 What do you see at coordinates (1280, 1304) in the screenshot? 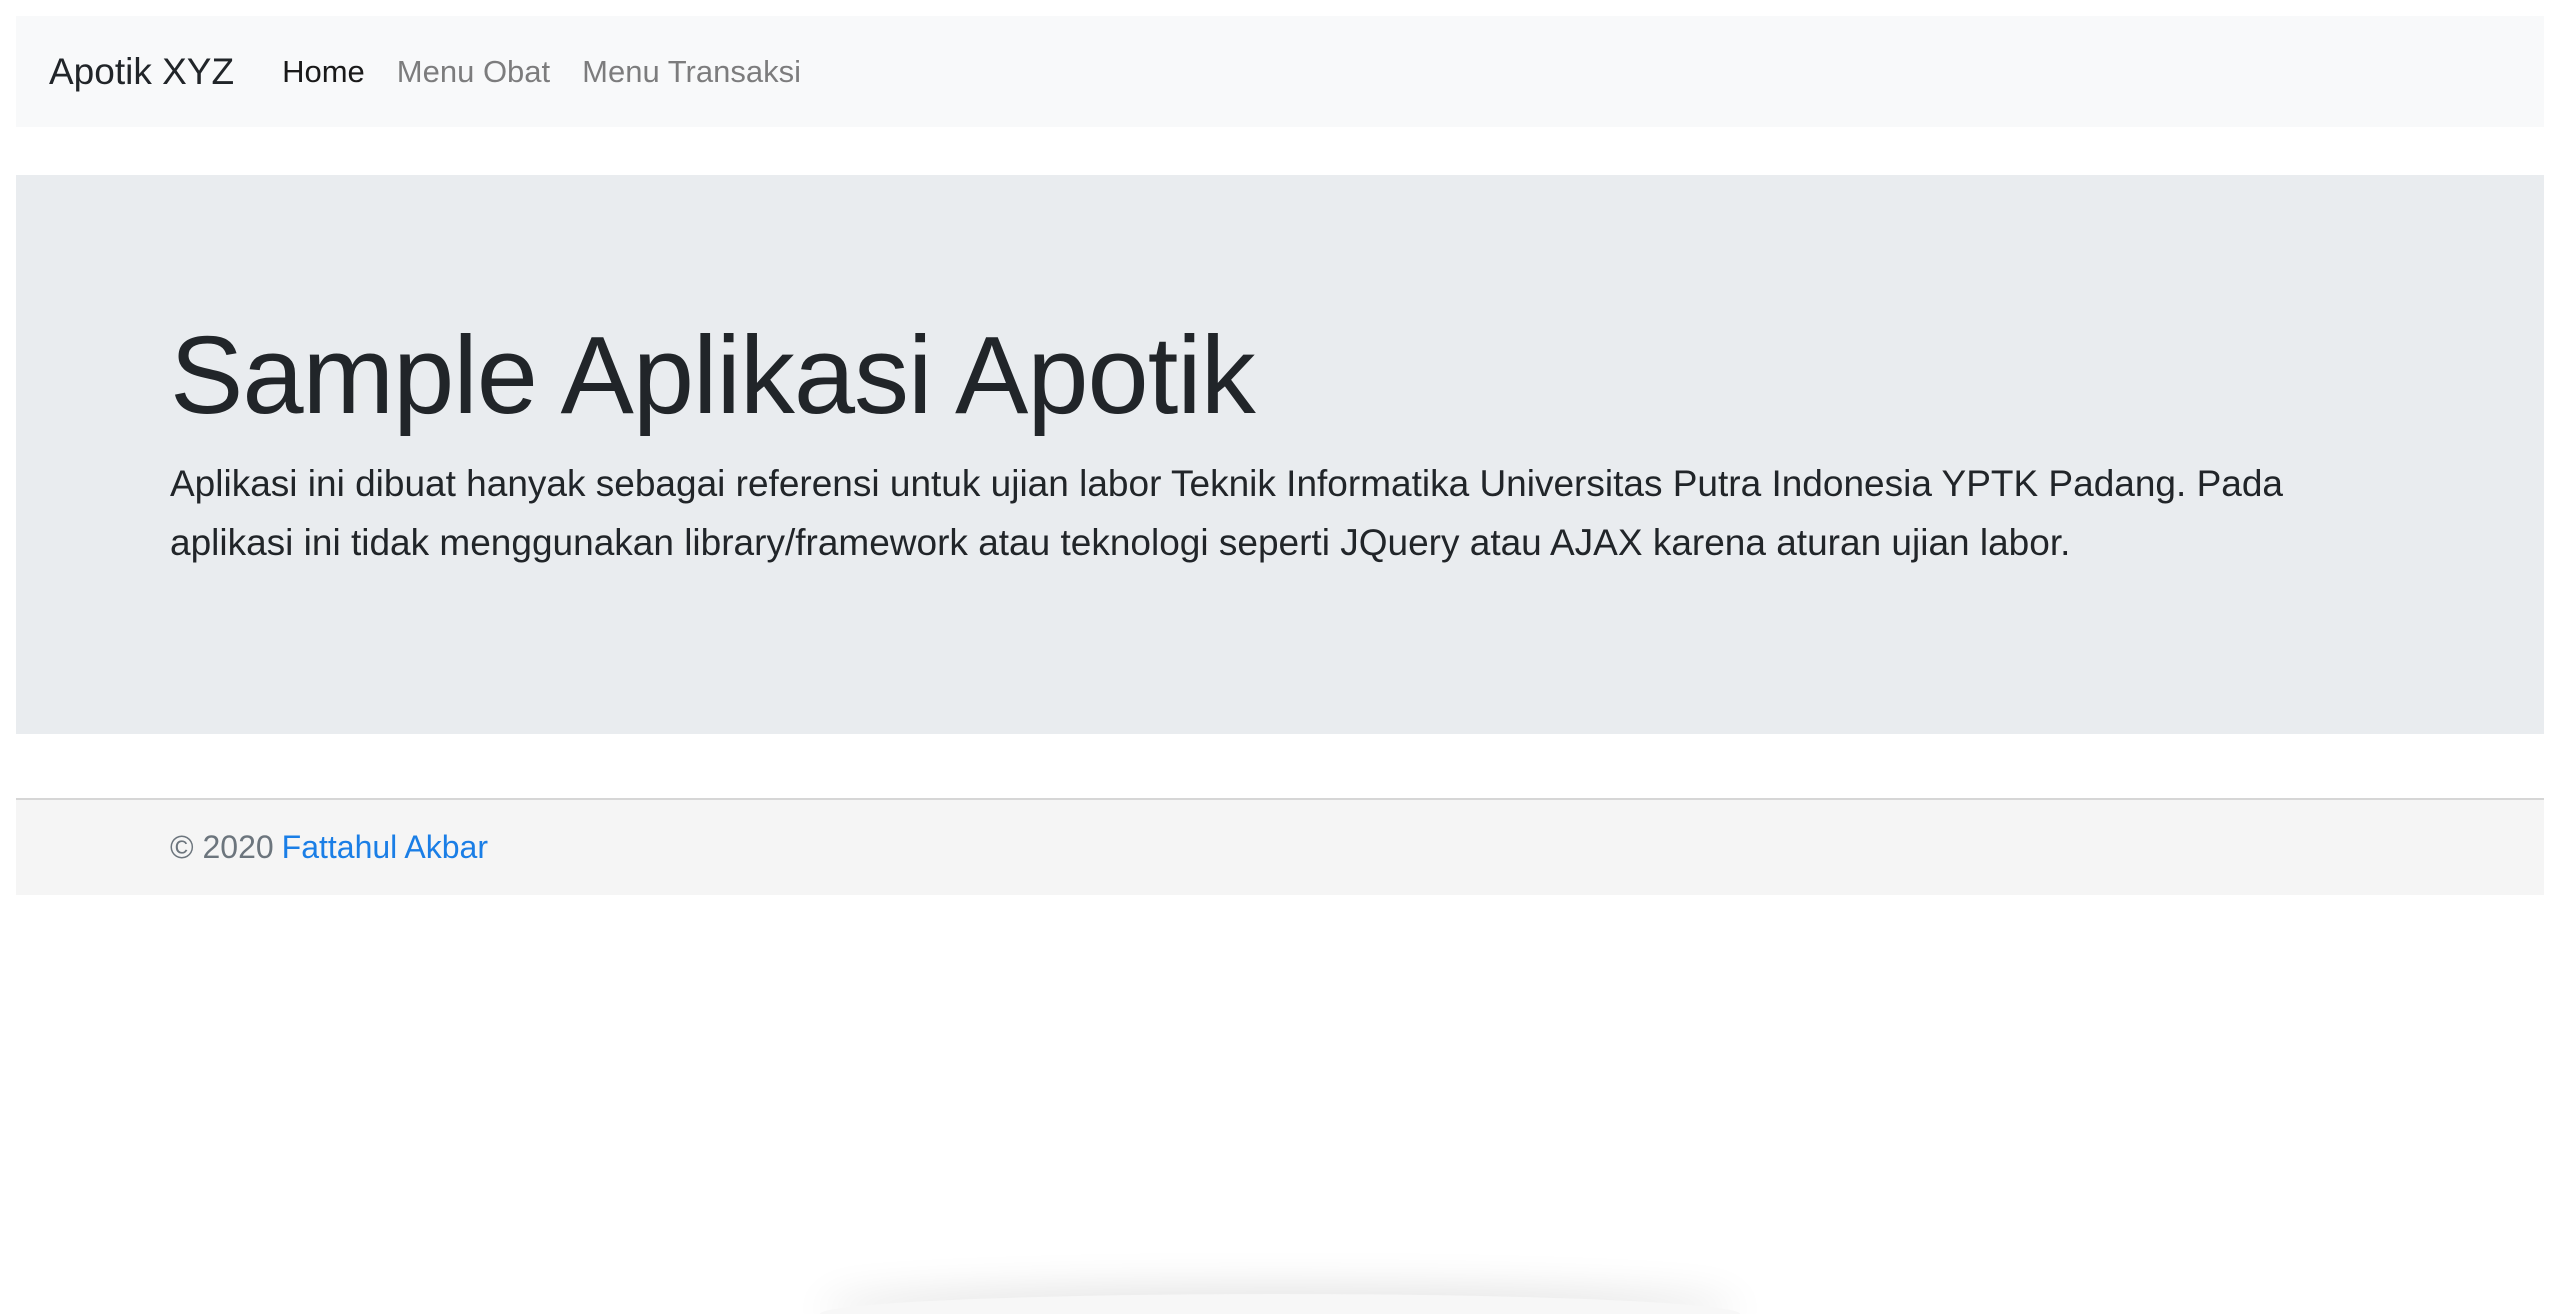
I see `bottom-shadow` at bounding box center [1280, 1304].